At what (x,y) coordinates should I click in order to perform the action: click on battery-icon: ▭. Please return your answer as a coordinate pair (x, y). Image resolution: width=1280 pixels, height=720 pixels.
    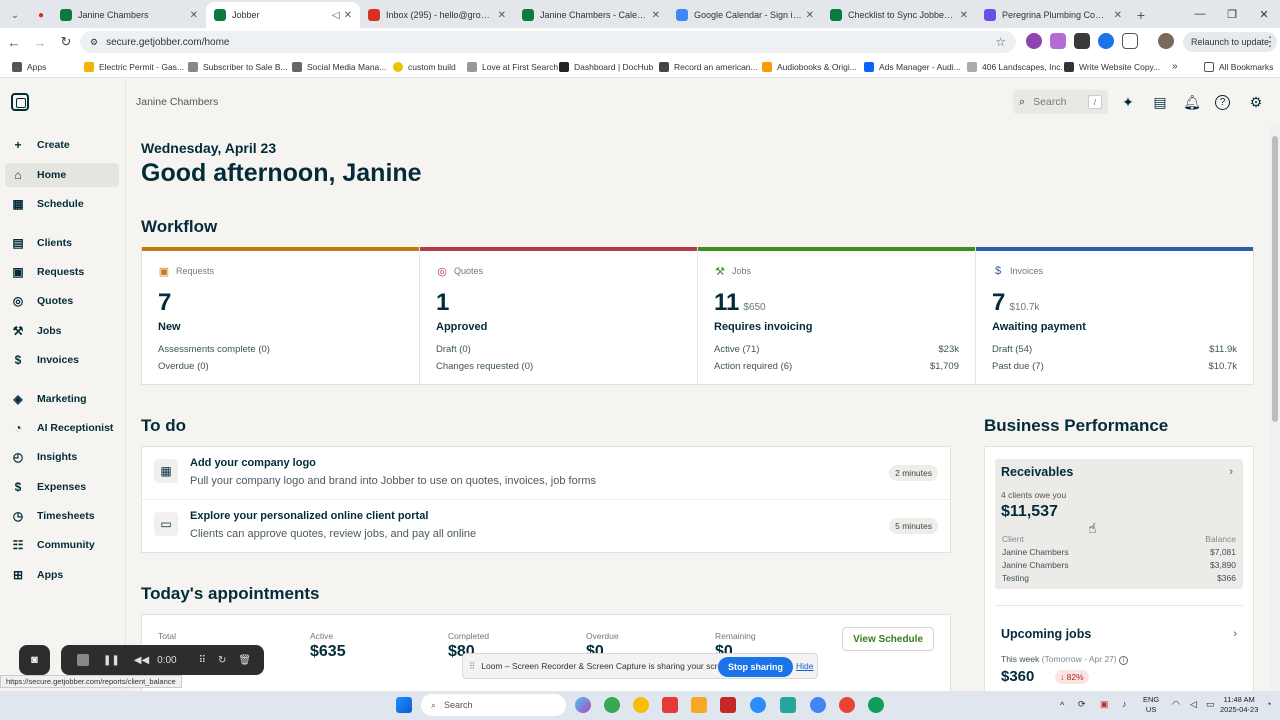
    Looking at the image, I should click on (1210, 704).